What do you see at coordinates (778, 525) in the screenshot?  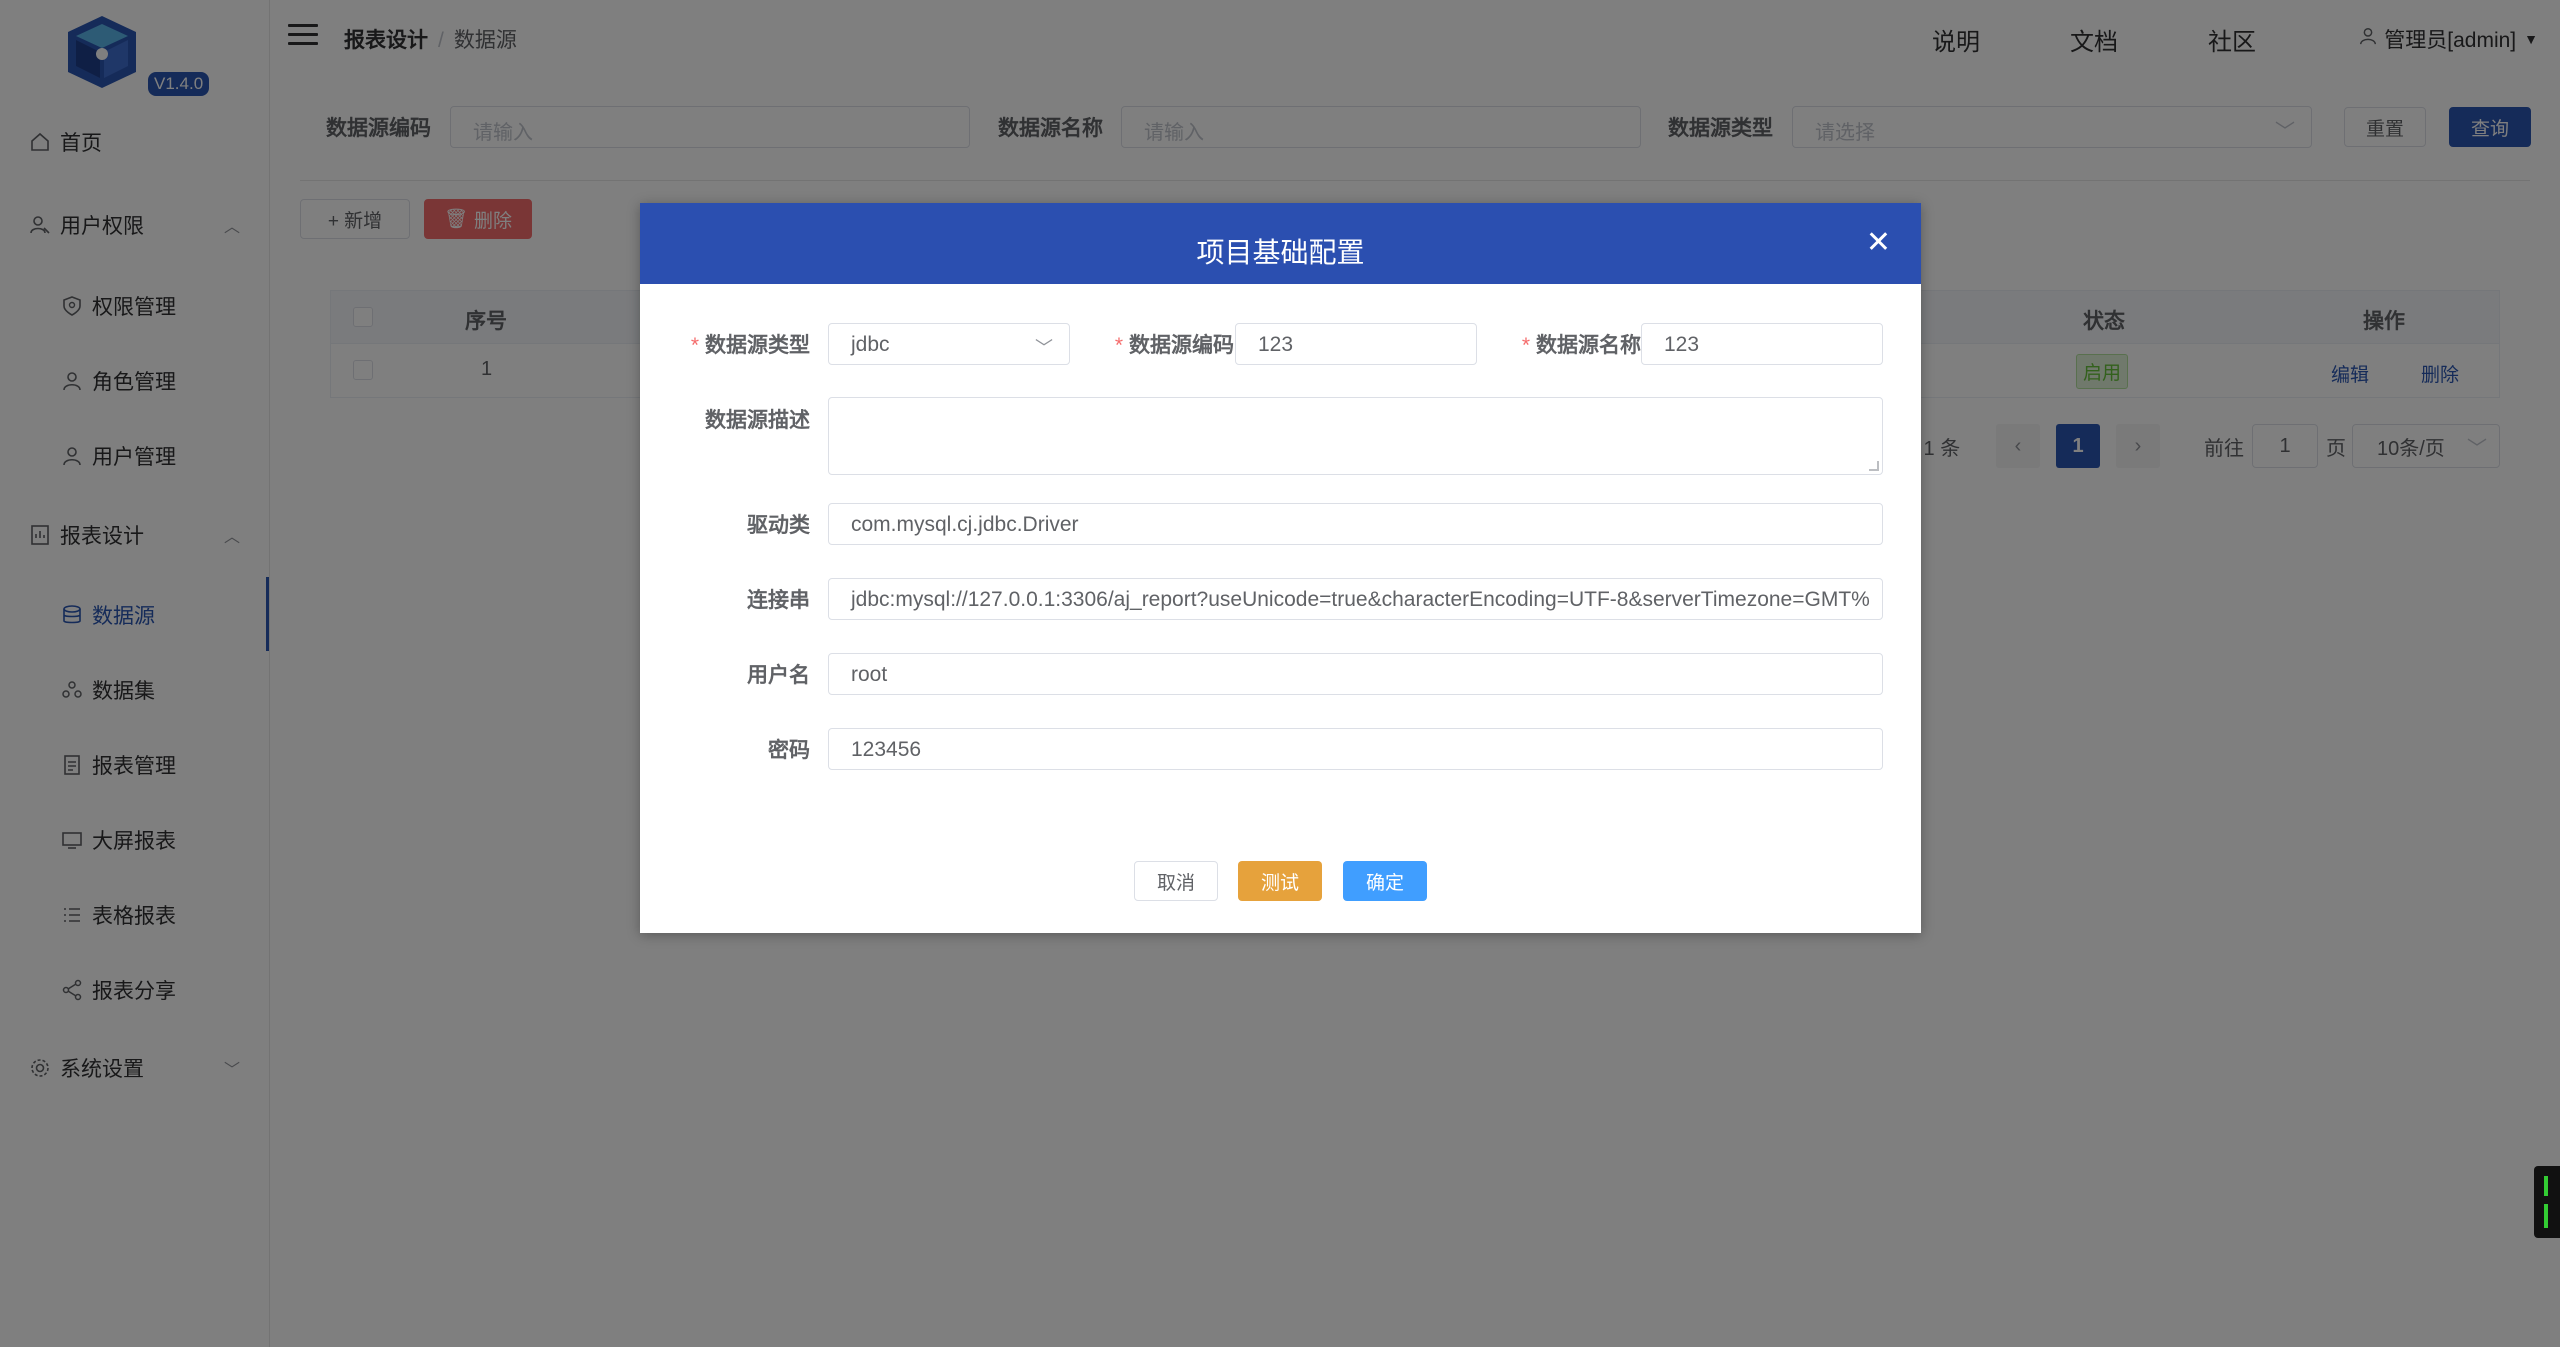 I see `label-driver-class: 驱动类` at bounding box center [778, 525].